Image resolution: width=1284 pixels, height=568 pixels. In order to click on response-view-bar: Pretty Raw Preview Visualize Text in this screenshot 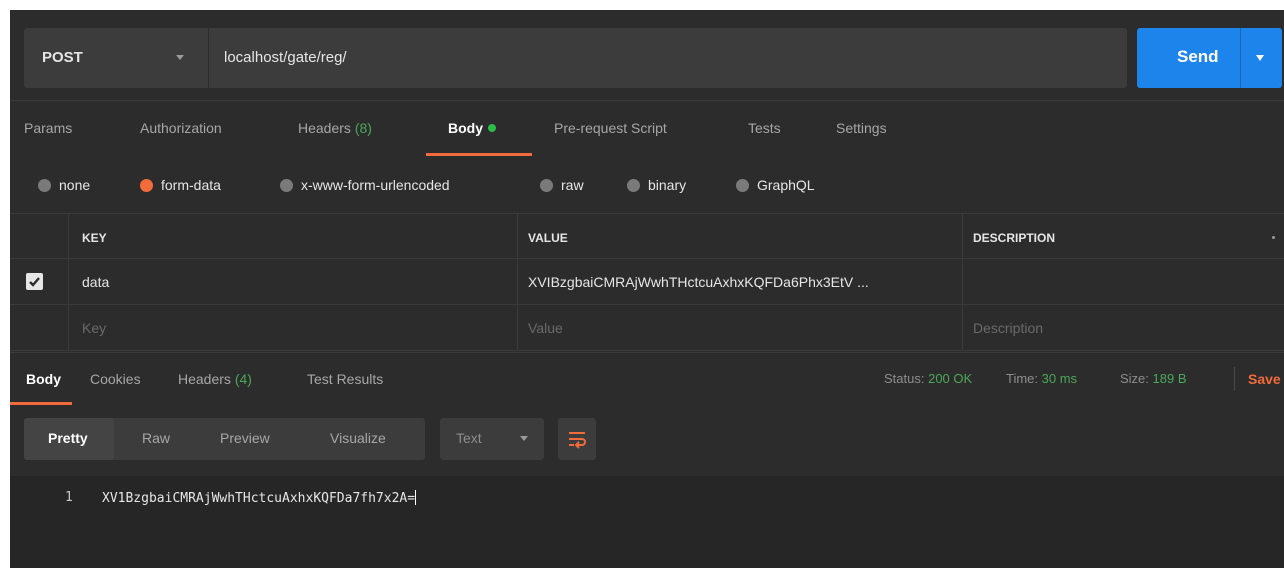, I will do `click(647, 440)`.